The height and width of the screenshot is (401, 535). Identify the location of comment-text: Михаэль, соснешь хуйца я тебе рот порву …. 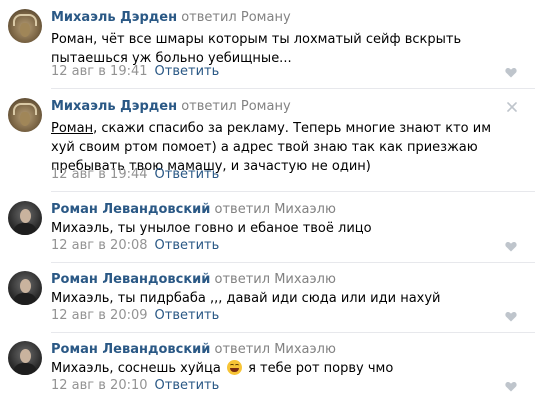
(281, 368).